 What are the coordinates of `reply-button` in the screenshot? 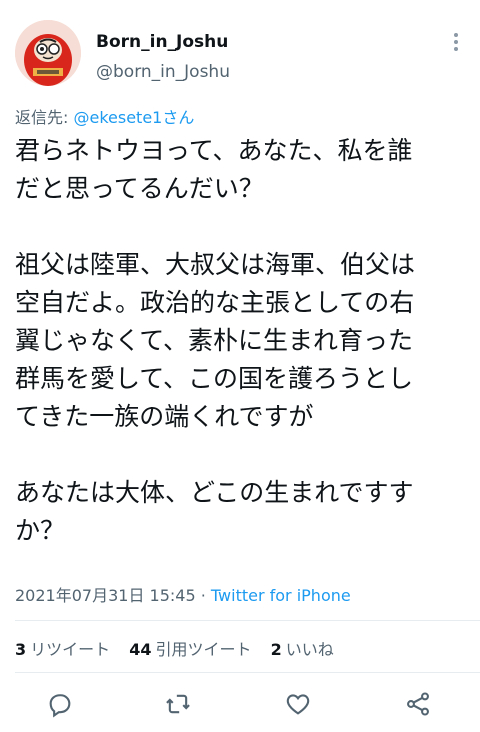 It's located at (60, 704).